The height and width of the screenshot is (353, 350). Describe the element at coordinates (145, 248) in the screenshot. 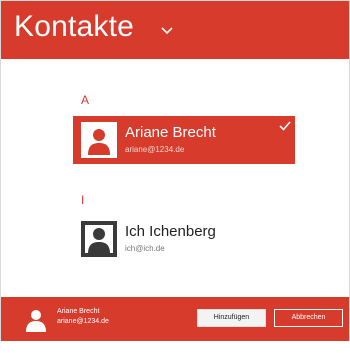

I see `contact-email: ich@ich.de` at that location.